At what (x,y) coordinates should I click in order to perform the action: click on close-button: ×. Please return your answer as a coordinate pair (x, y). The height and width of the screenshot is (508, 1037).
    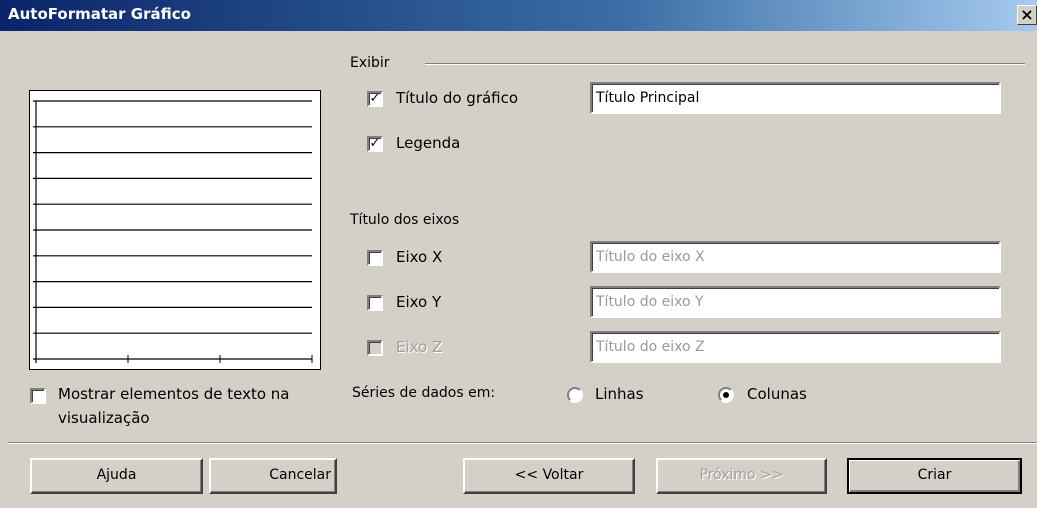
    Looking at the image, I should click on (1027, 15).